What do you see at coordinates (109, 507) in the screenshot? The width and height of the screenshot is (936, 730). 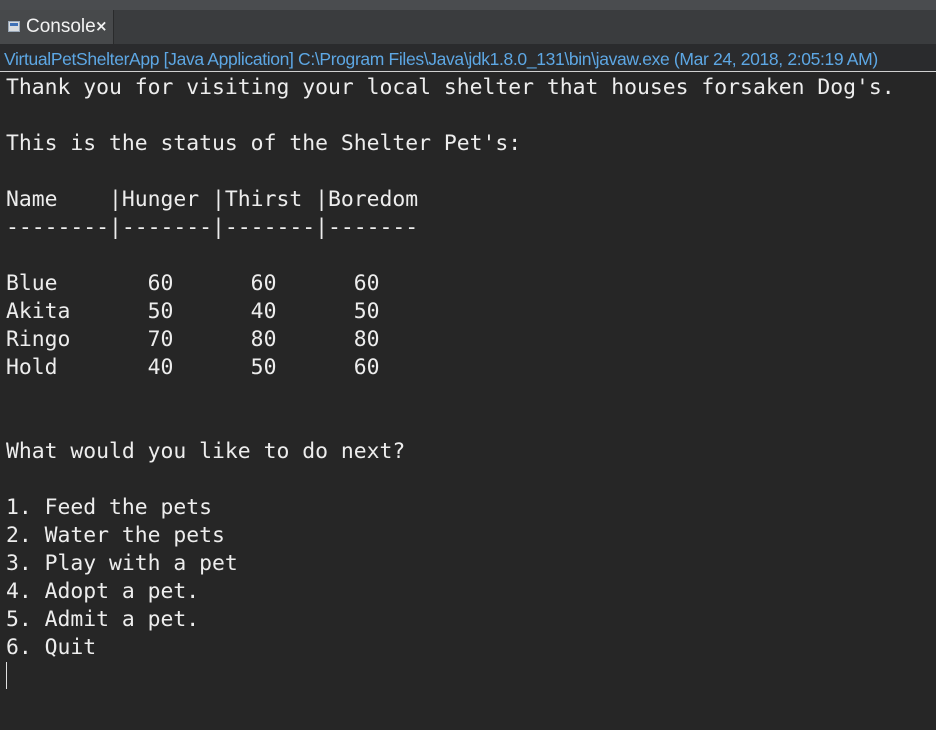 I see `menu-option: 1. Feed the pets` at bounding box center [109, 507].